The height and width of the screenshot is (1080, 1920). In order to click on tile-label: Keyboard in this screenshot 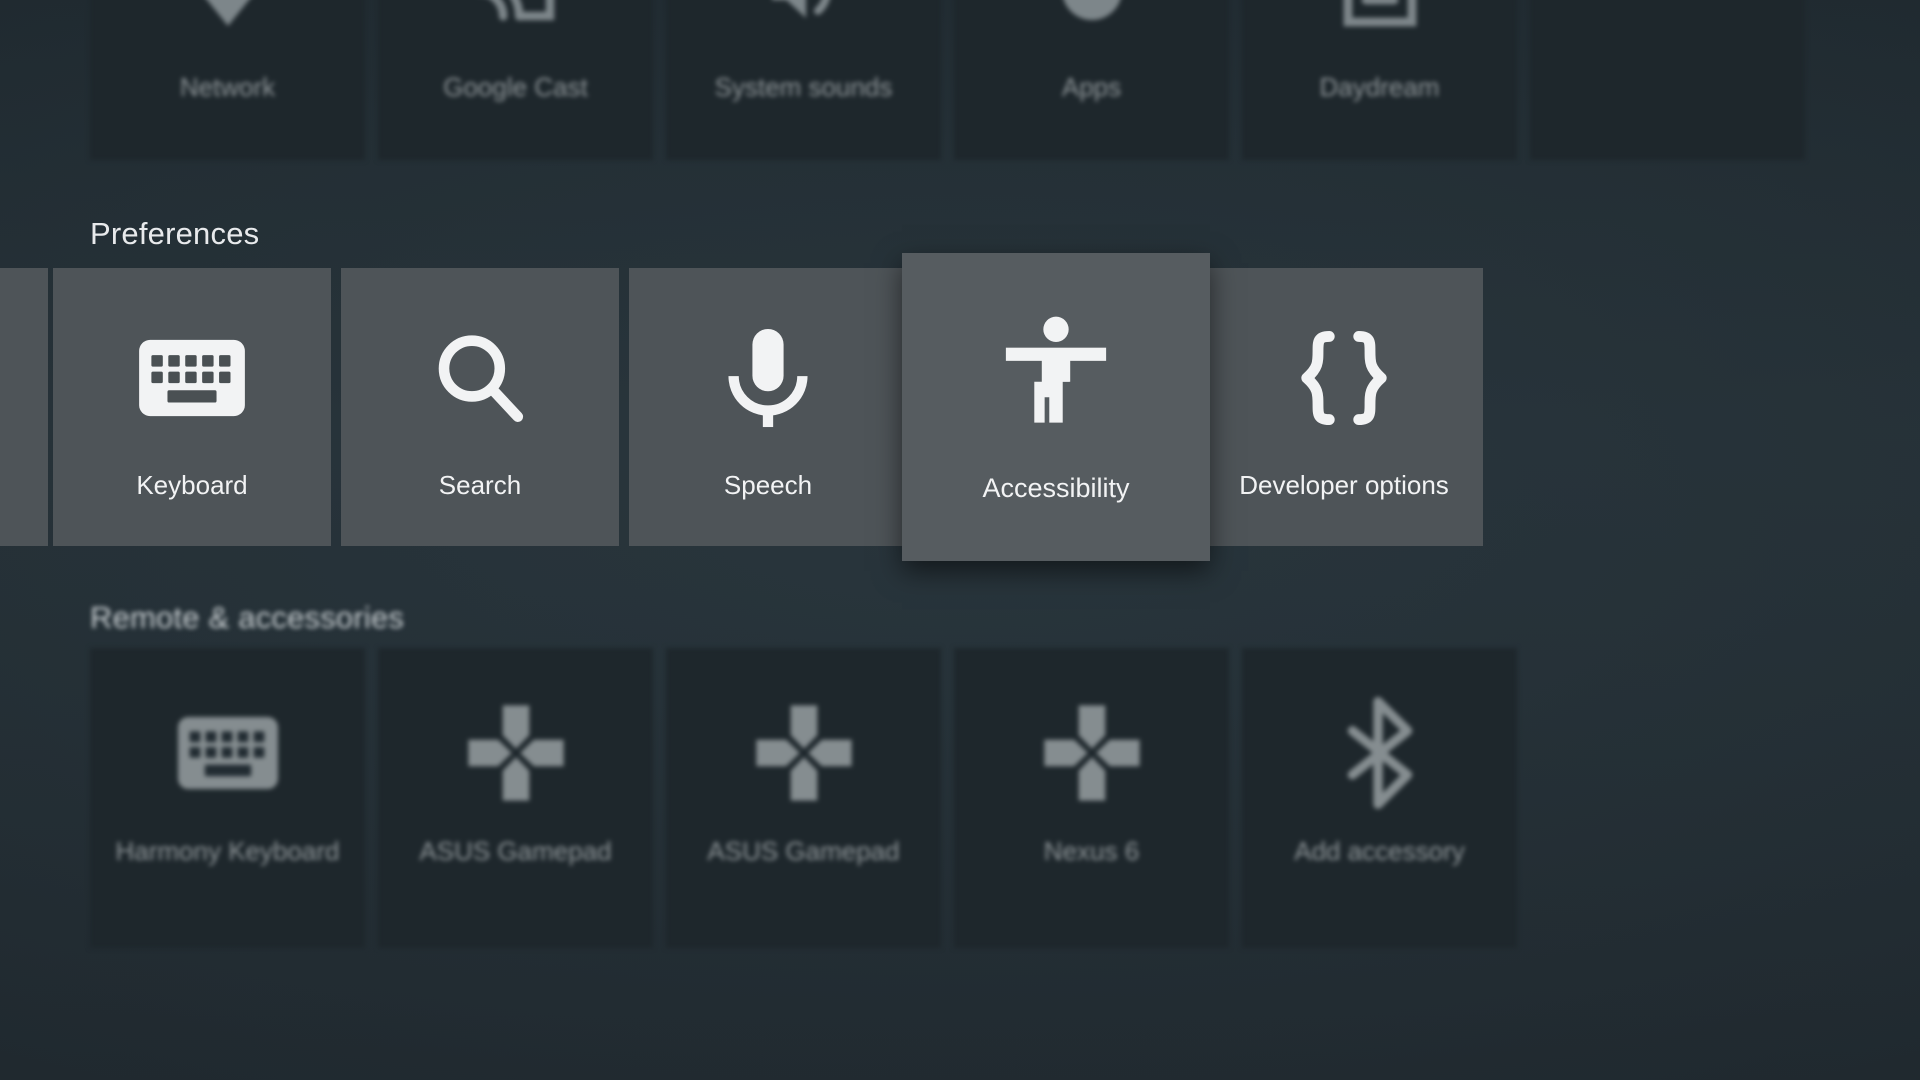, I will do `click(192, 485)`.